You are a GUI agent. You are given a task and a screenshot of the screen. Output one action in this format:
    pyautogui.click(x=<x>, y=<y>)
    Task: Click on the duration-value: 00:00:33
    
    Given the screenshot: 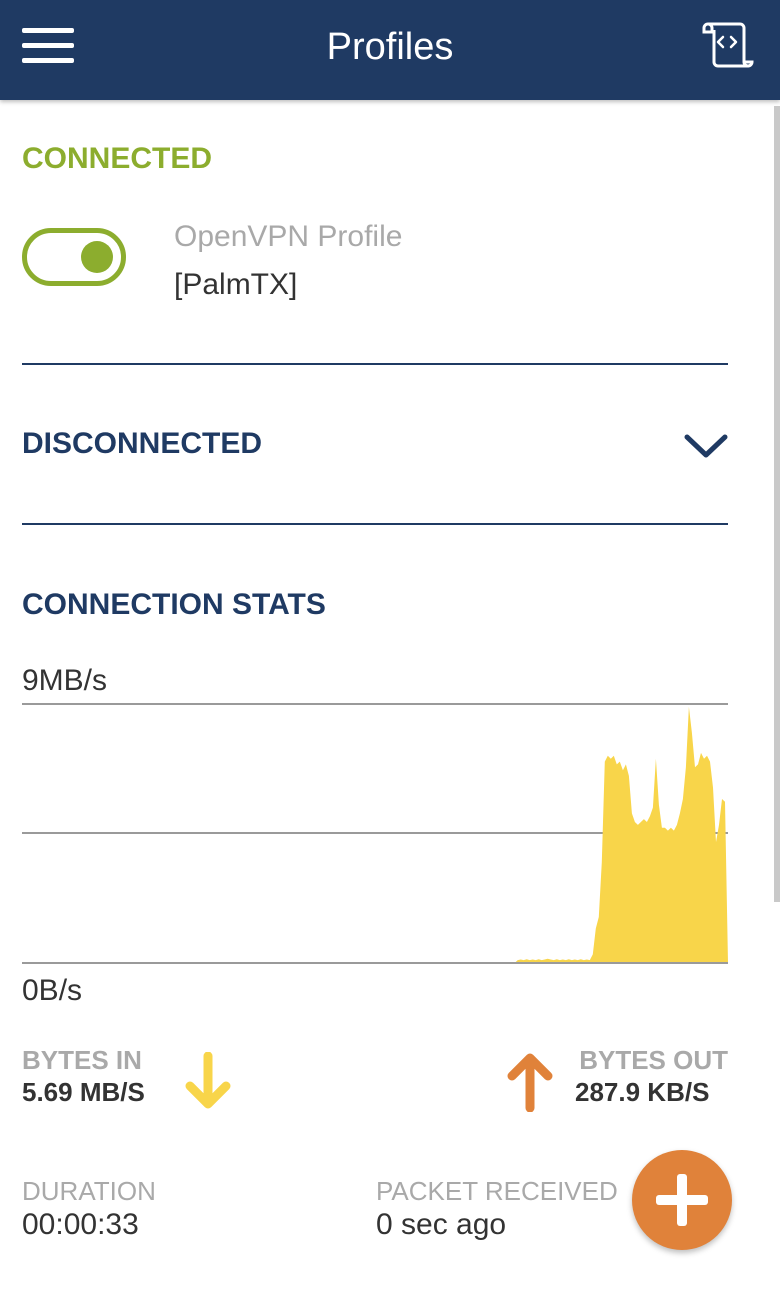 What is the action you would take?
    pyautogui.click(x=80, y=1224)
    